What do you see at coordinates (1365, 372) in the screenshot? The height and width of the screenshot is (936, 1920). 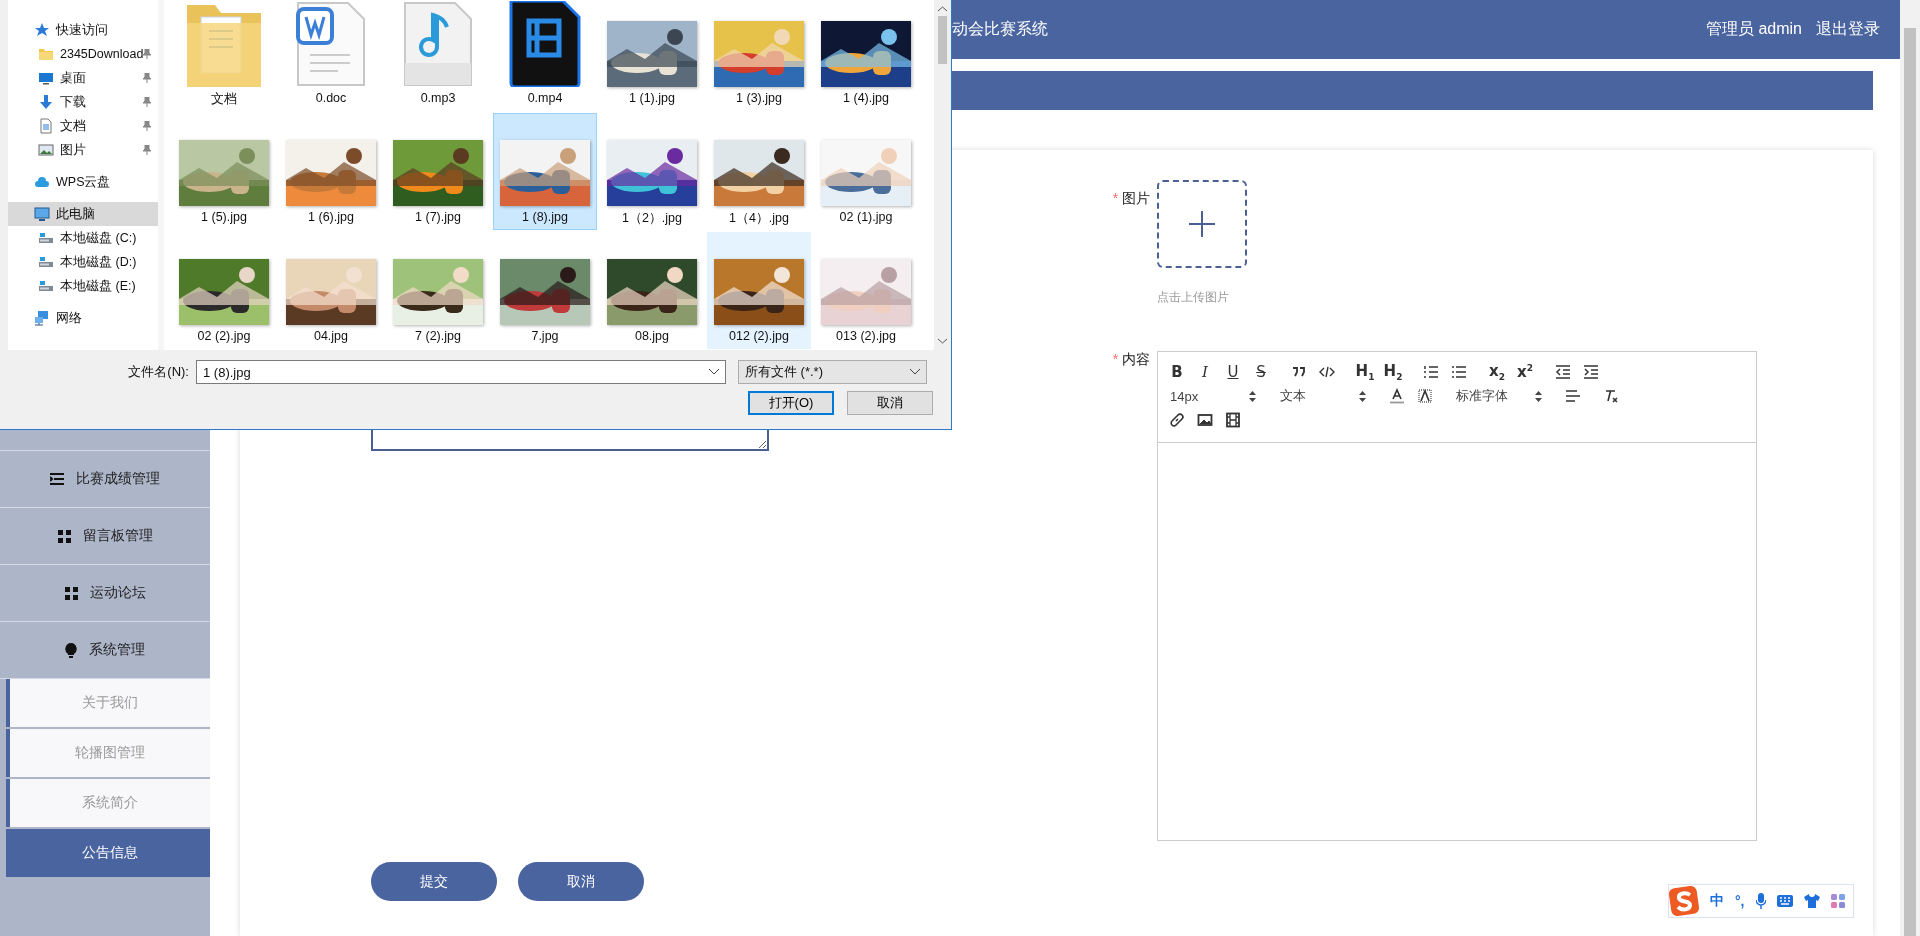 I see `format-button: H$_{1}$` at bounding box center [1365, 372].